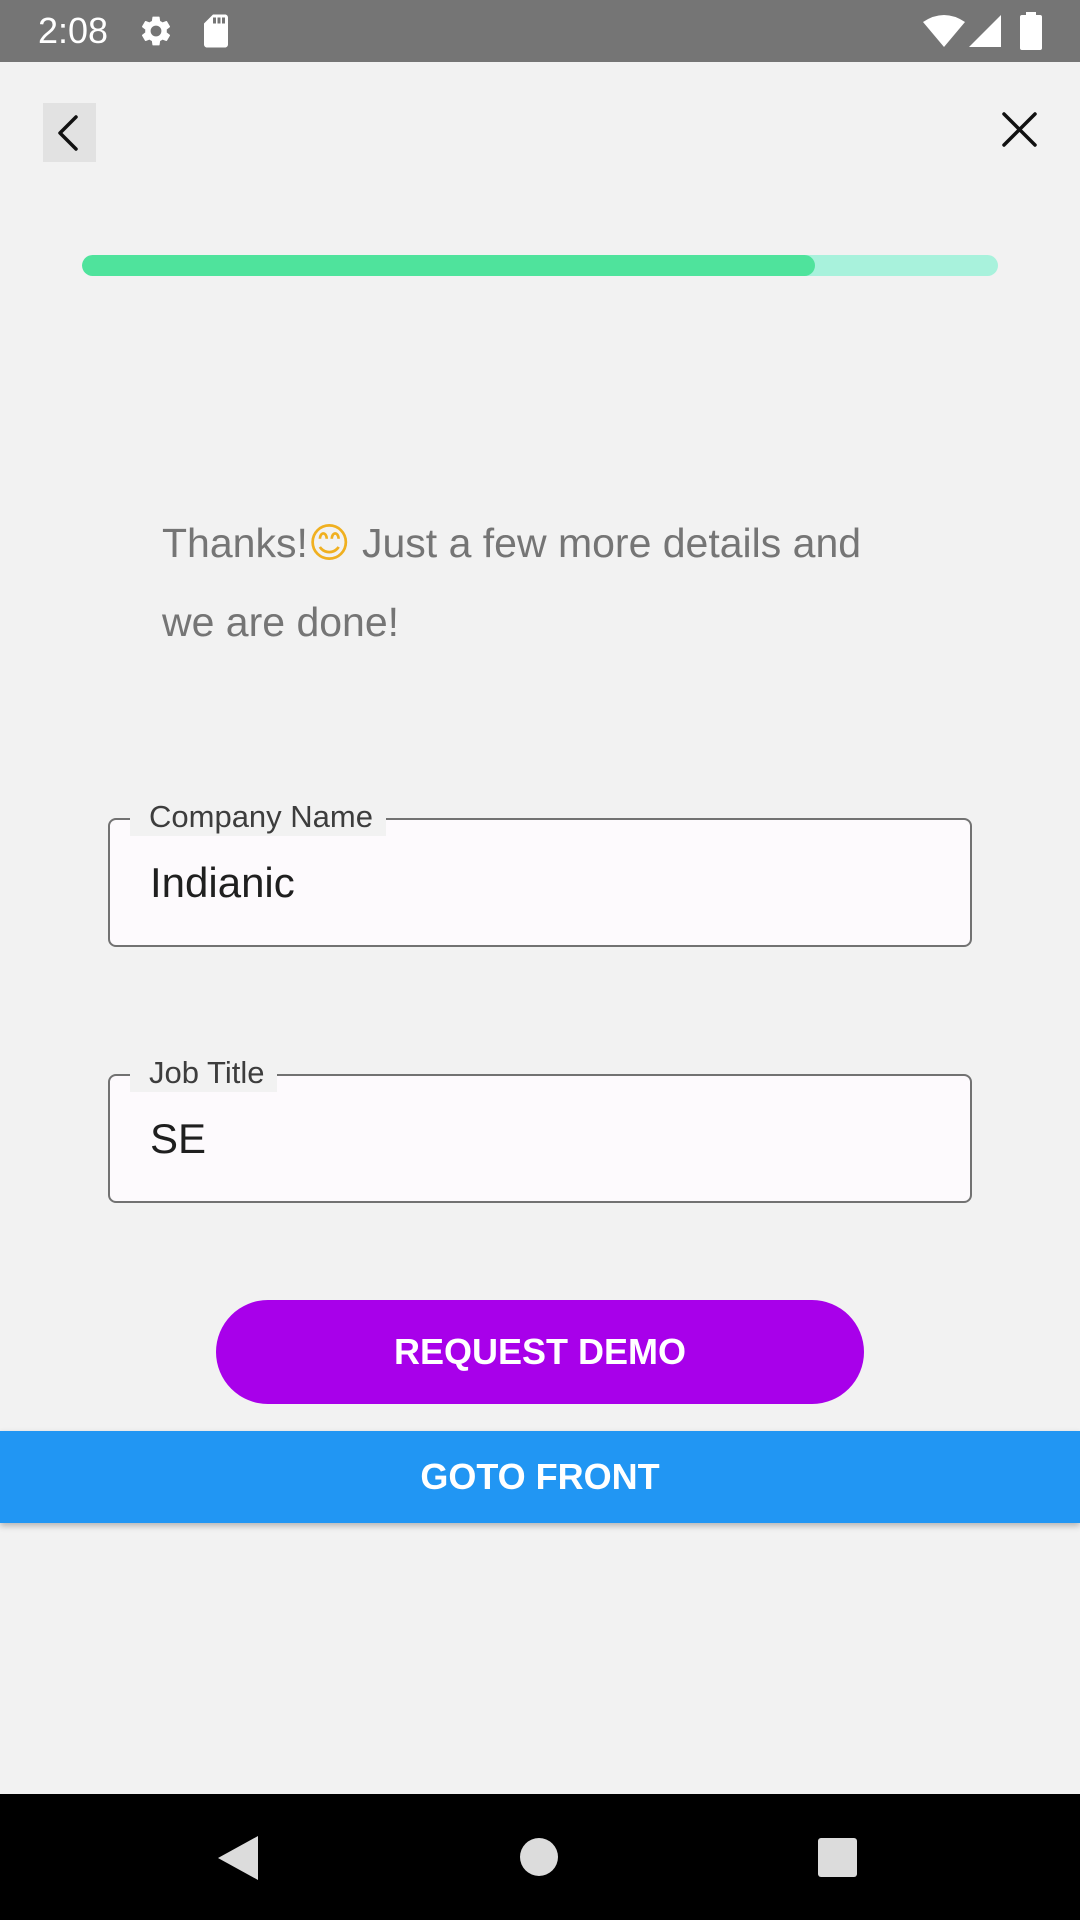 Image resolution: width=1080 pixels, height=1920 pixels. I want to click on progress-bar, so click(540, 265).